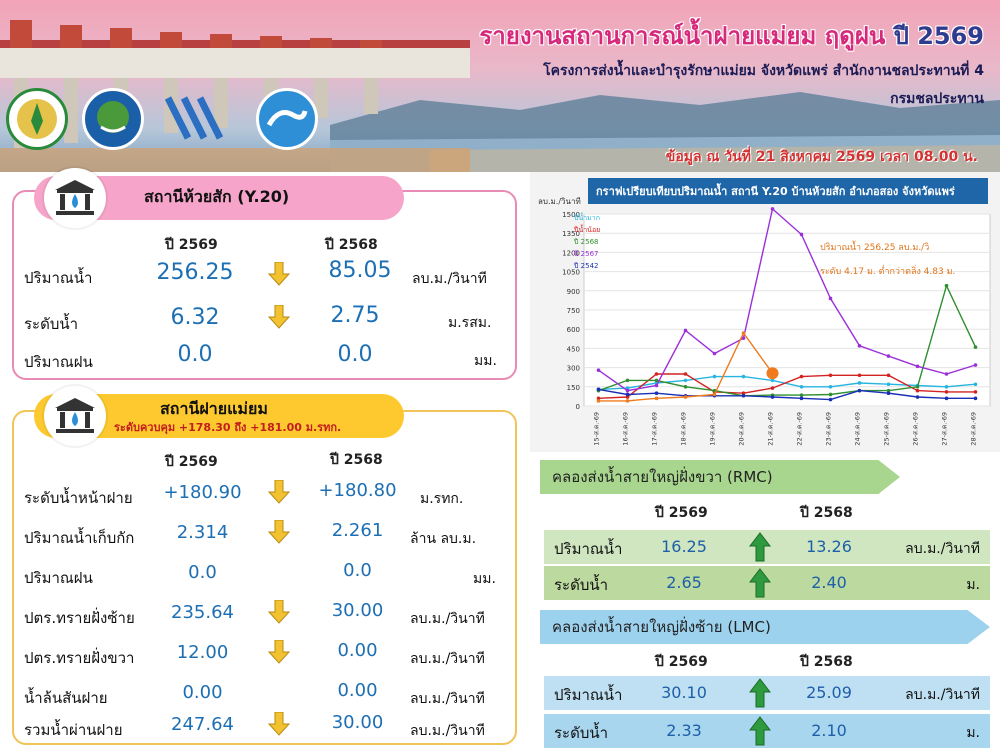 This screenshot has width=1000, height=750. Describe the element at coordinates (442, 499) in the screenshot. I see `unit-label: ม.รทก.` at that location.